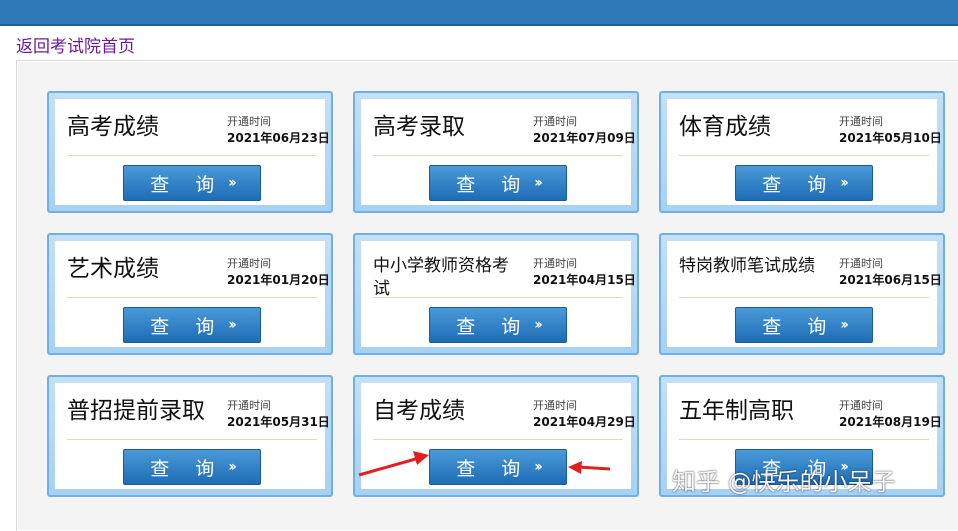  I want to click on card-art-score: 艺术成绩 开通时间 2021年01月20日 查 询 ››, so click(190, 294).